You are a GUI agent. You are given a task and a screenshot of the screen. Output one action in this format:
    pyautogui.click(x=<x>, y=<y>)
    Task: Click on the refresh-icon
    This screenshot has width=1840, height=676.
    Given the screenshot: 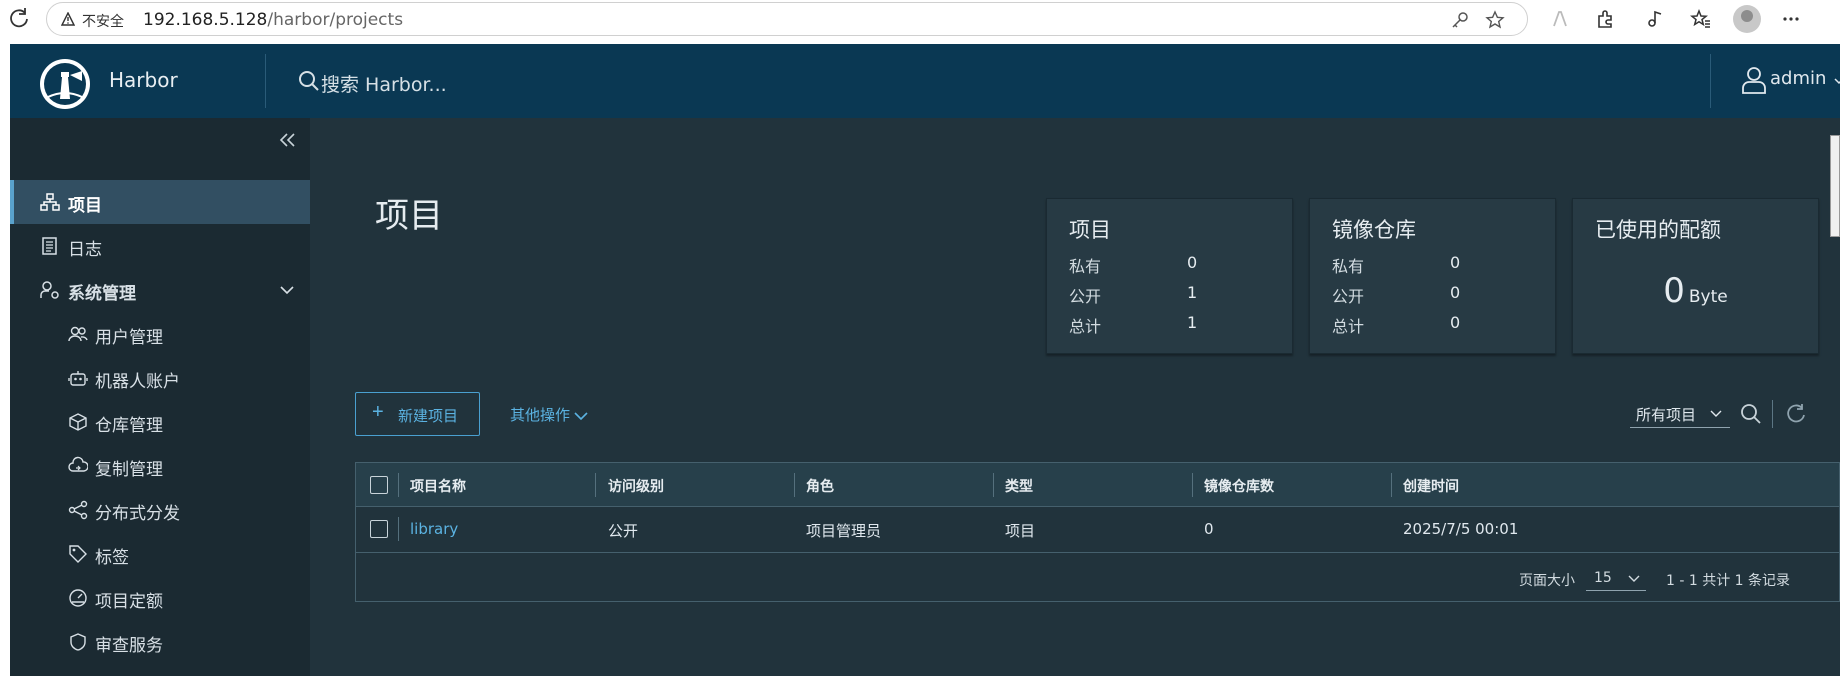 What is the action you would take?
    pyautogui.click(x=1796, y=414)
    